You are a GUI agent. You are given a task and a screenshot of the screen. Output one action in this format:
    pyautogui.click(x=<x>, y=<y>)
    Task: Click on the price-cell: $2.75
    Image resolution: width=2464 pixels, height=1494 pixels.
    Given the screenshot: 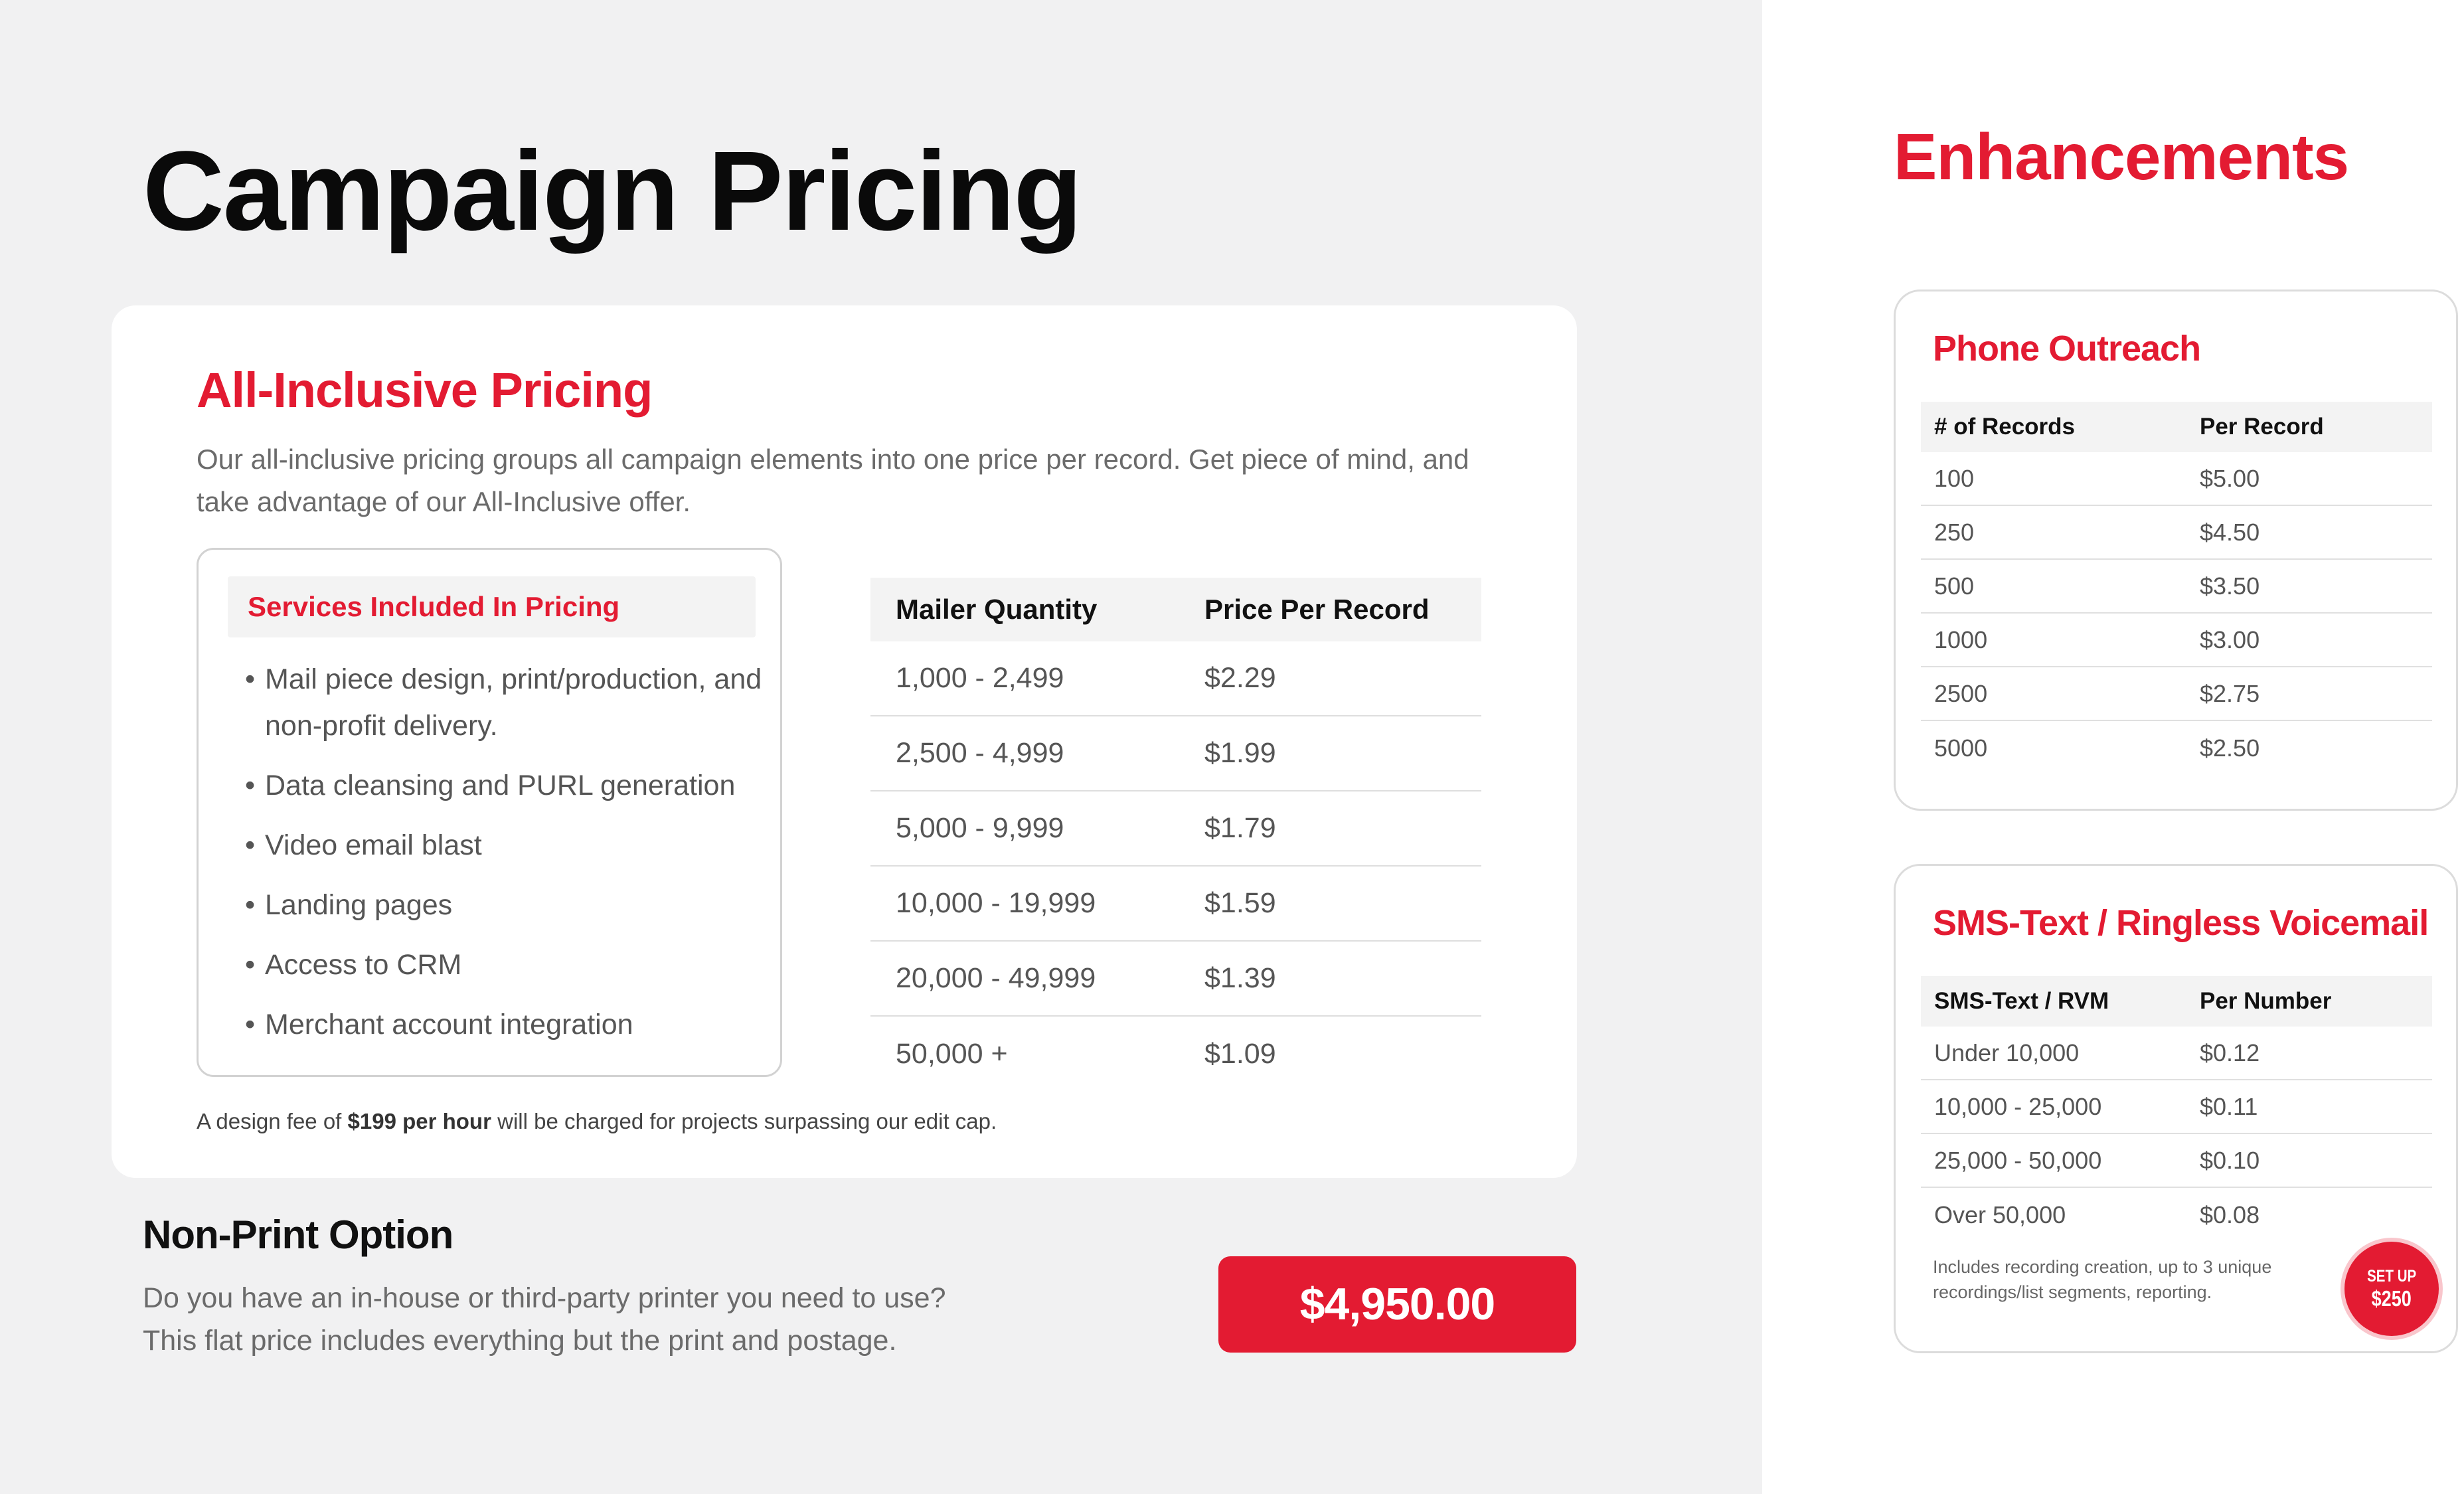 What is the action you would take?
    pyautogui.click(x=2230, y=693)
    